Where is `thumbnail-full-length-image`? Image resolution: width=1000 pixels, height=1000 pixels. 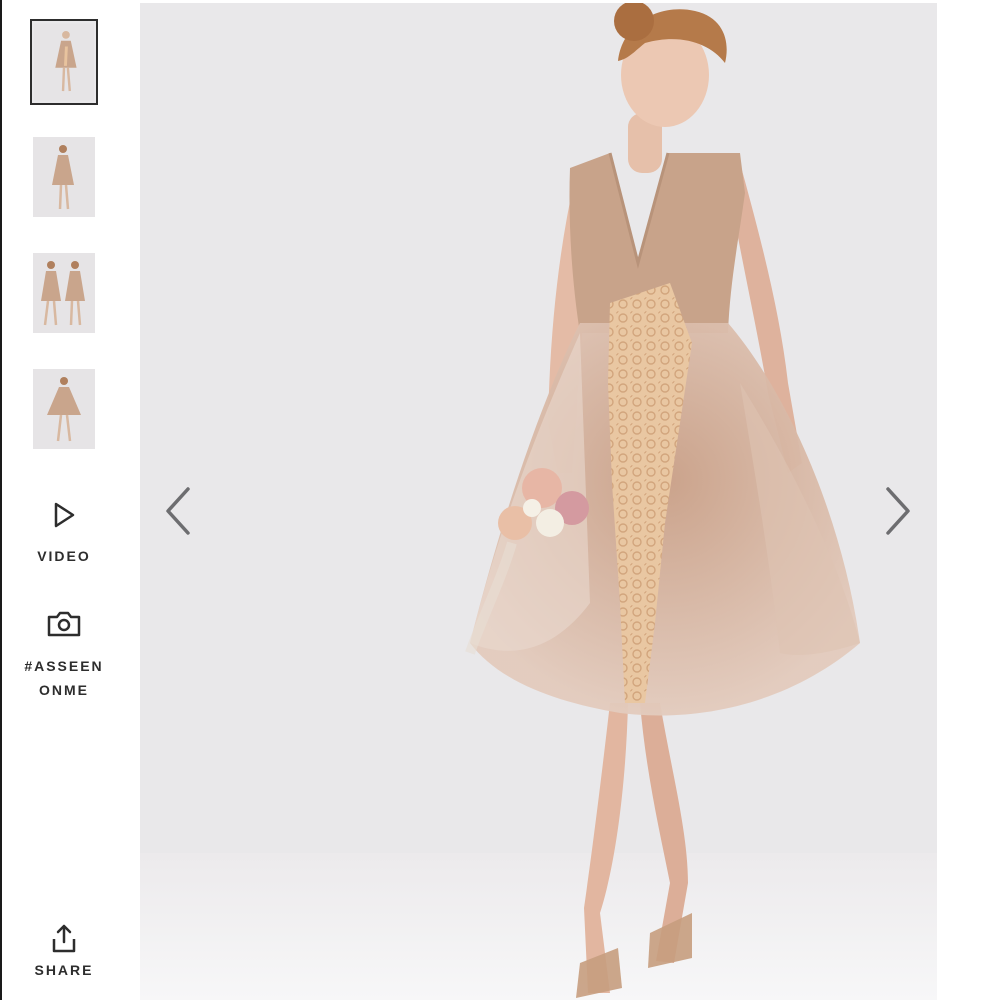
thumbnail-full-length-image is located at coordinates (64, 409).